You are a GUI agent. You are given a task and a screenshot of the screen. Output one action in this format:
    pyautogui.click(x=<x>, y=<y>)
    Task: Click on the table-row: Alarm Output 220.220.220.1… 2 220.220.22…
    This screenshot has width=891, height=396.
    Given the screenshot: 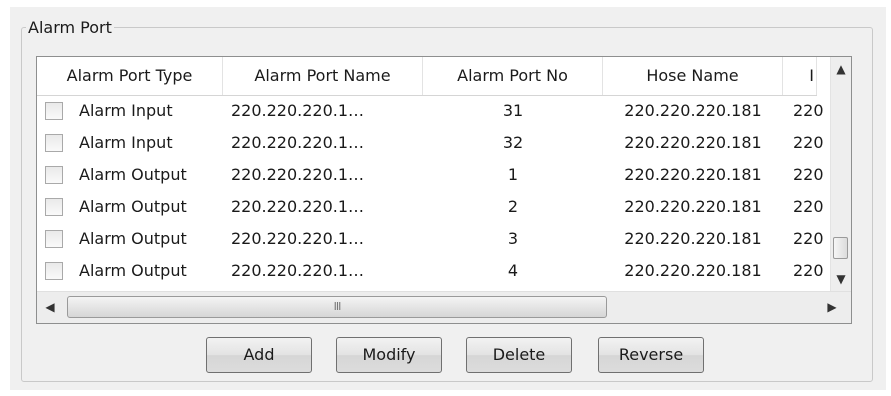 What is the action you would take?
    pyautogui.click(x=430, y=207)
    